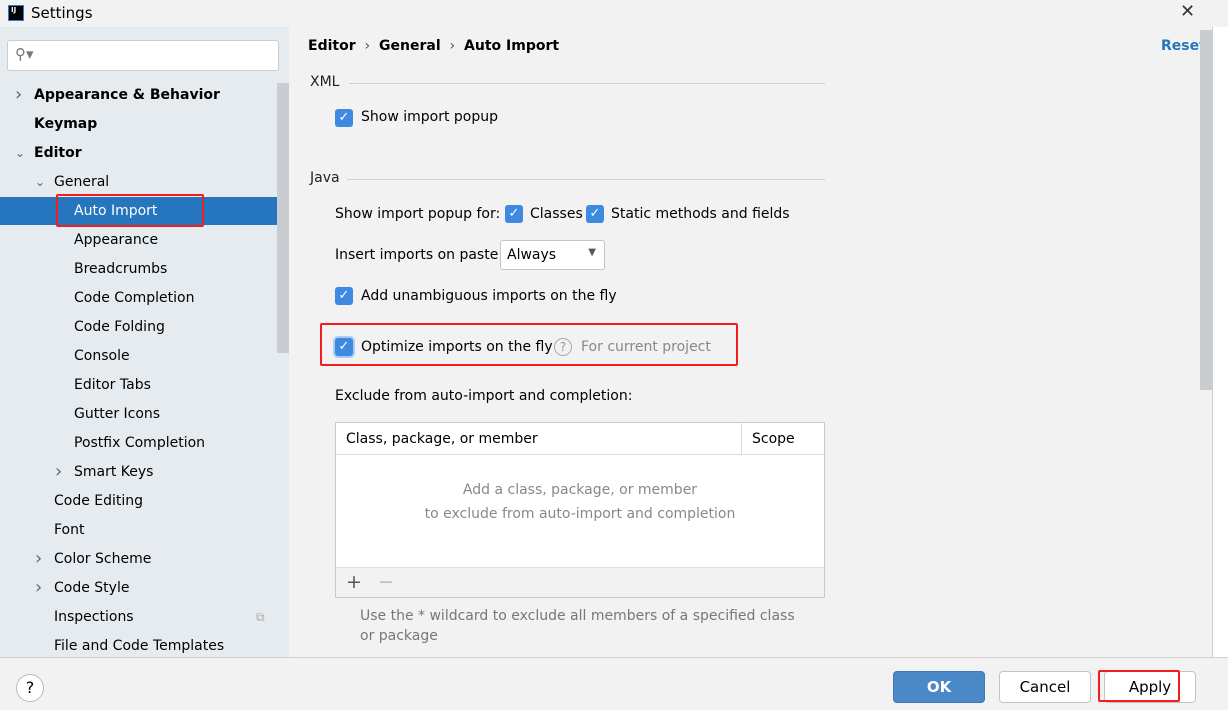  What do you see at coordinates (82, 182) in the screenshot?
I see `sidebar-item-label: General` at bounding box center [82, 182].